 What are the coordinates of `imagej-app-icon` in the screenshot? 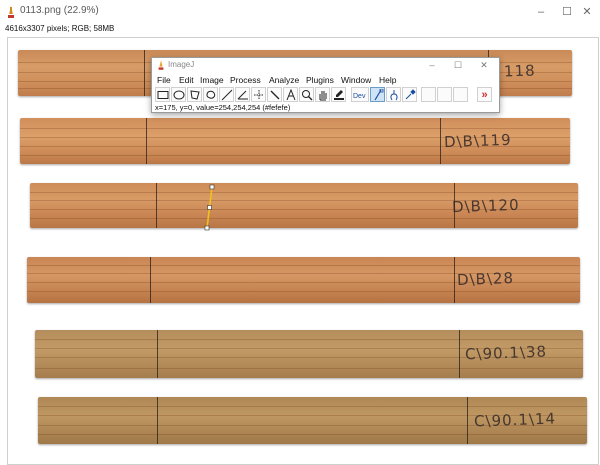 It's located at (161, 65).